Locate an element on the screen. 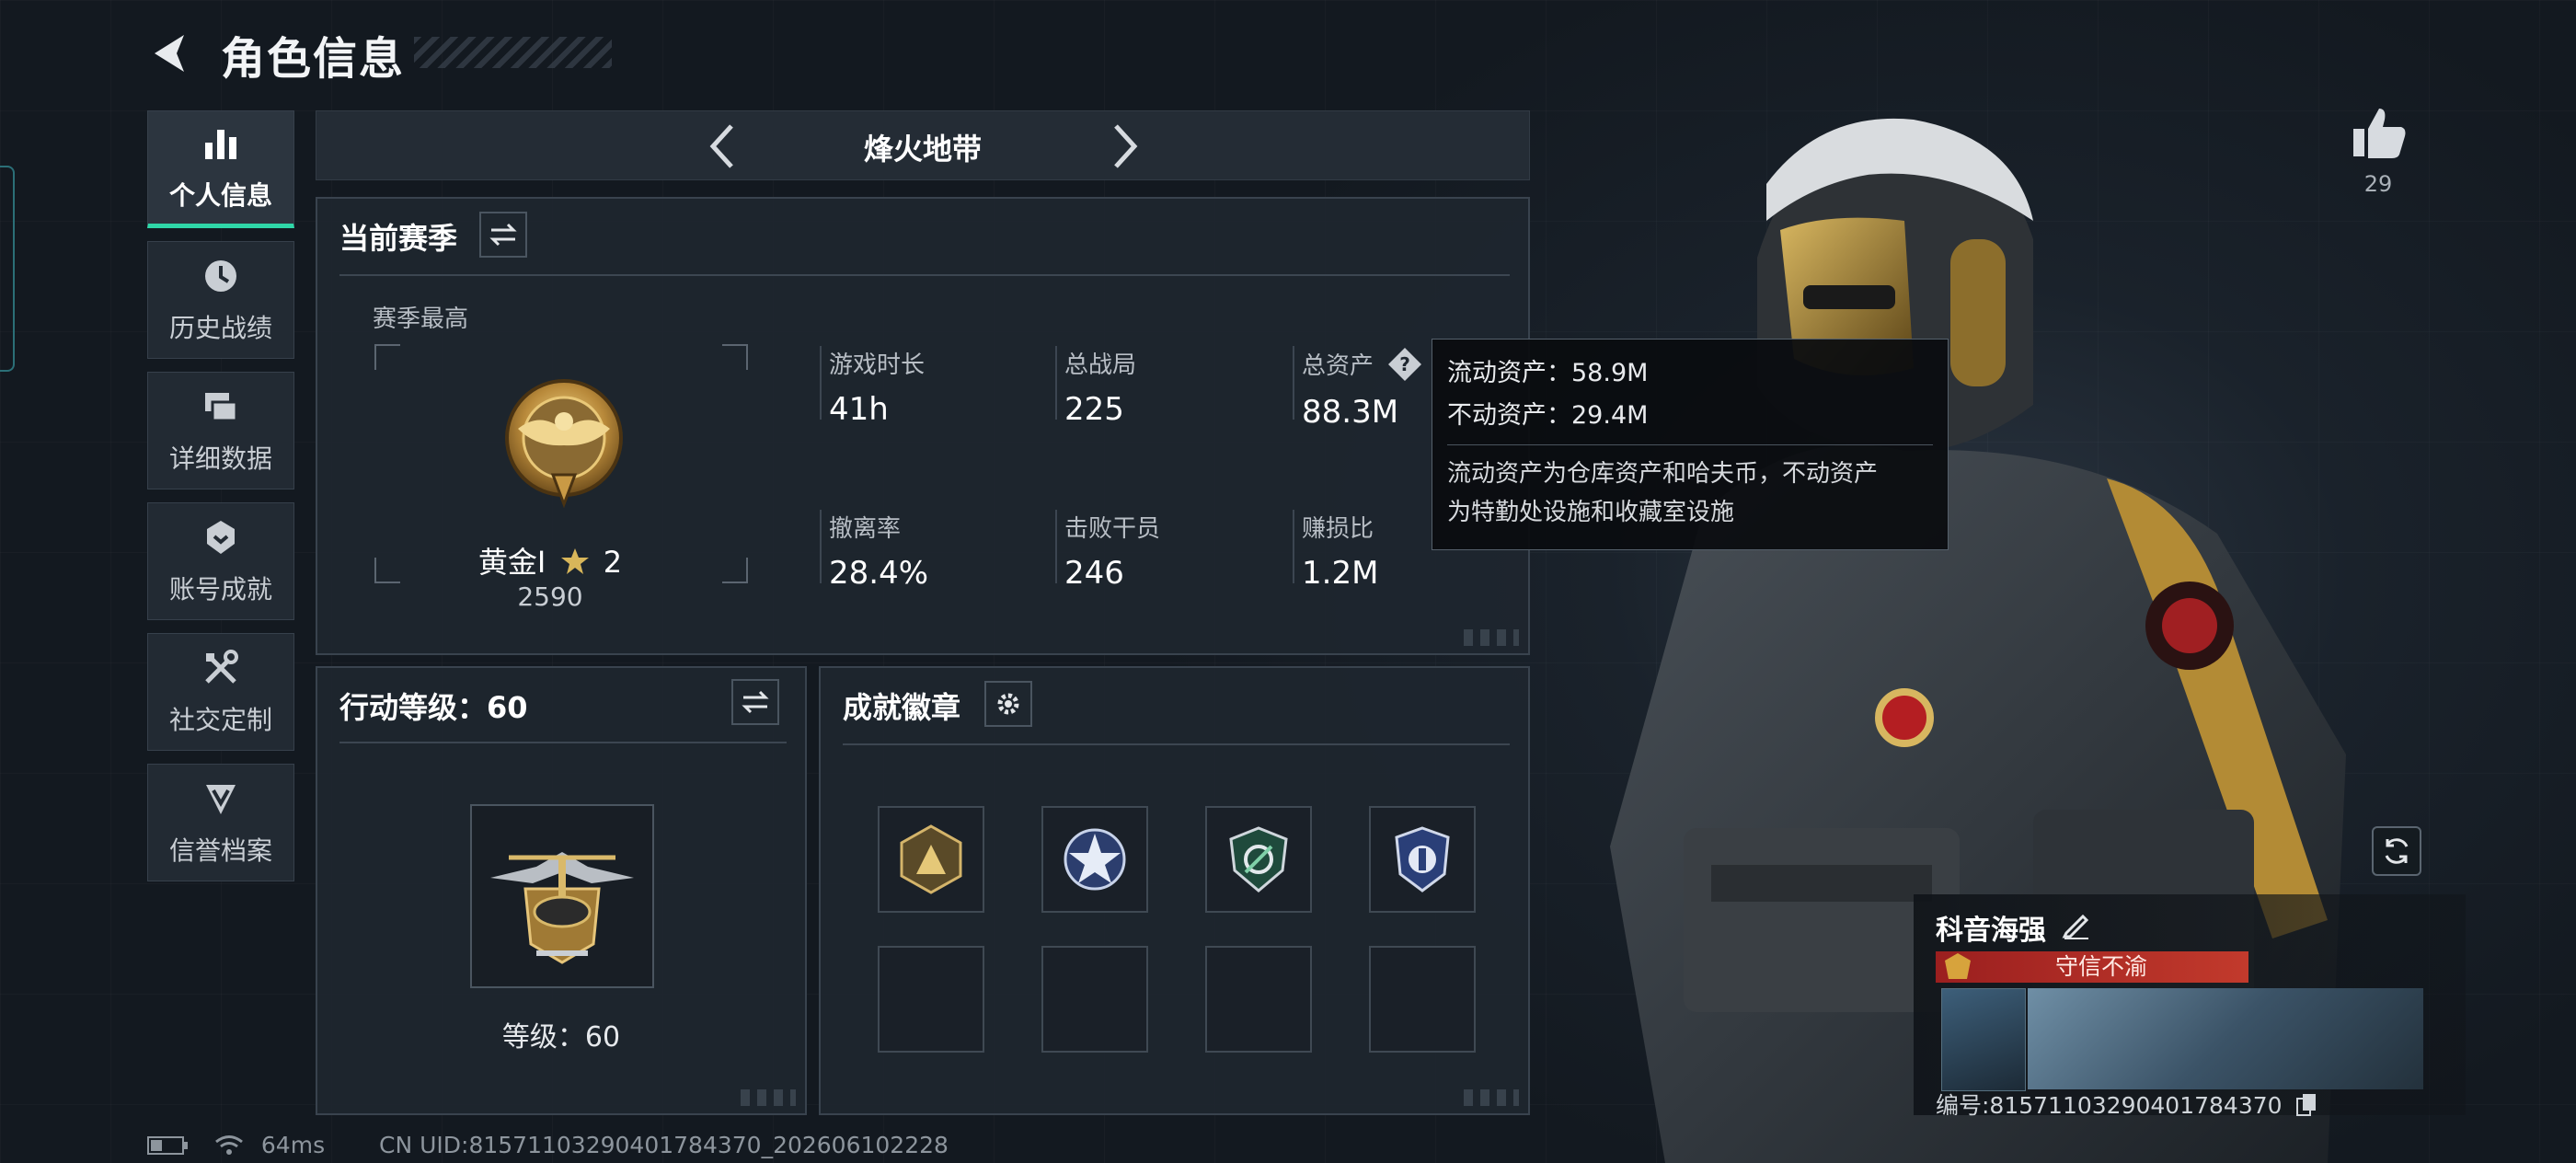 Image resolution: width=2576 pixels, height=1163 pixels. mode-next-button is located at coordinates (1126, 147).